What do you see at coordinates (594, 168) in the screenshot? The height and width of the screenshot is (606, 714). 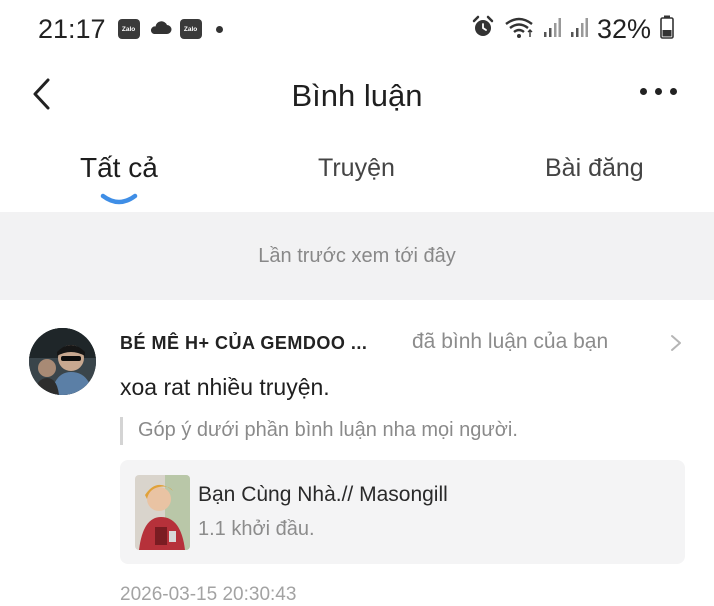 I see `tab-posts: Bài đăng` at bounding box center [594, 168].